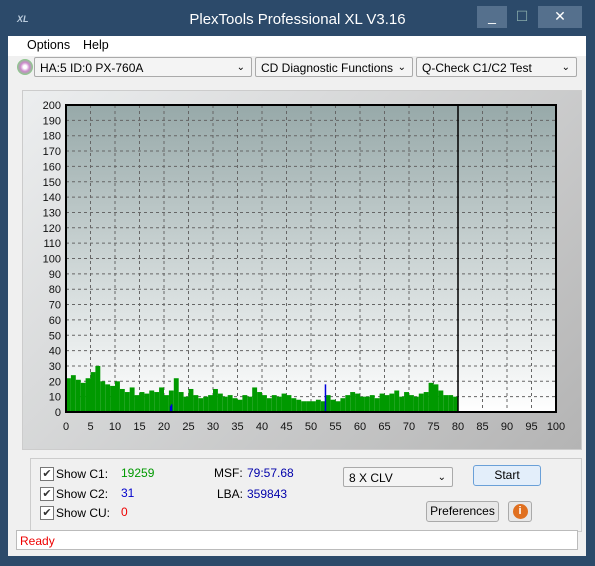  What do you see at coordinates (82, 474) in the screenshot?
I see `show-c1-label: Show C1:` at bounding box center [82, 474].